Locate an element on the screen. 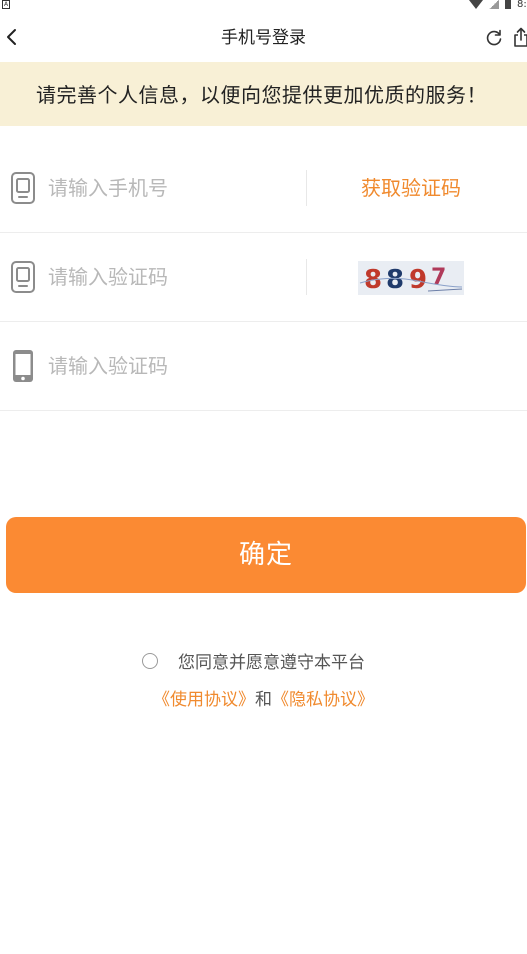 This screenshot has height=954, width=527. confirm-button: 确定 is located at coordinates (266, 555).